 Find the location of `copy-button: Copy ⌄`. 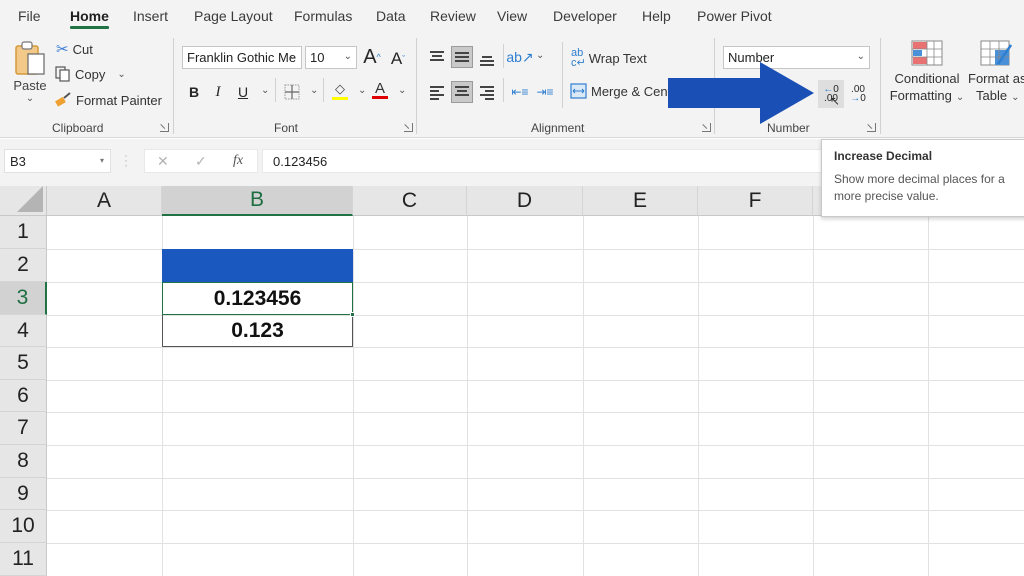

copy-button: Copy ⌄ is located at coordinates (90, 74).